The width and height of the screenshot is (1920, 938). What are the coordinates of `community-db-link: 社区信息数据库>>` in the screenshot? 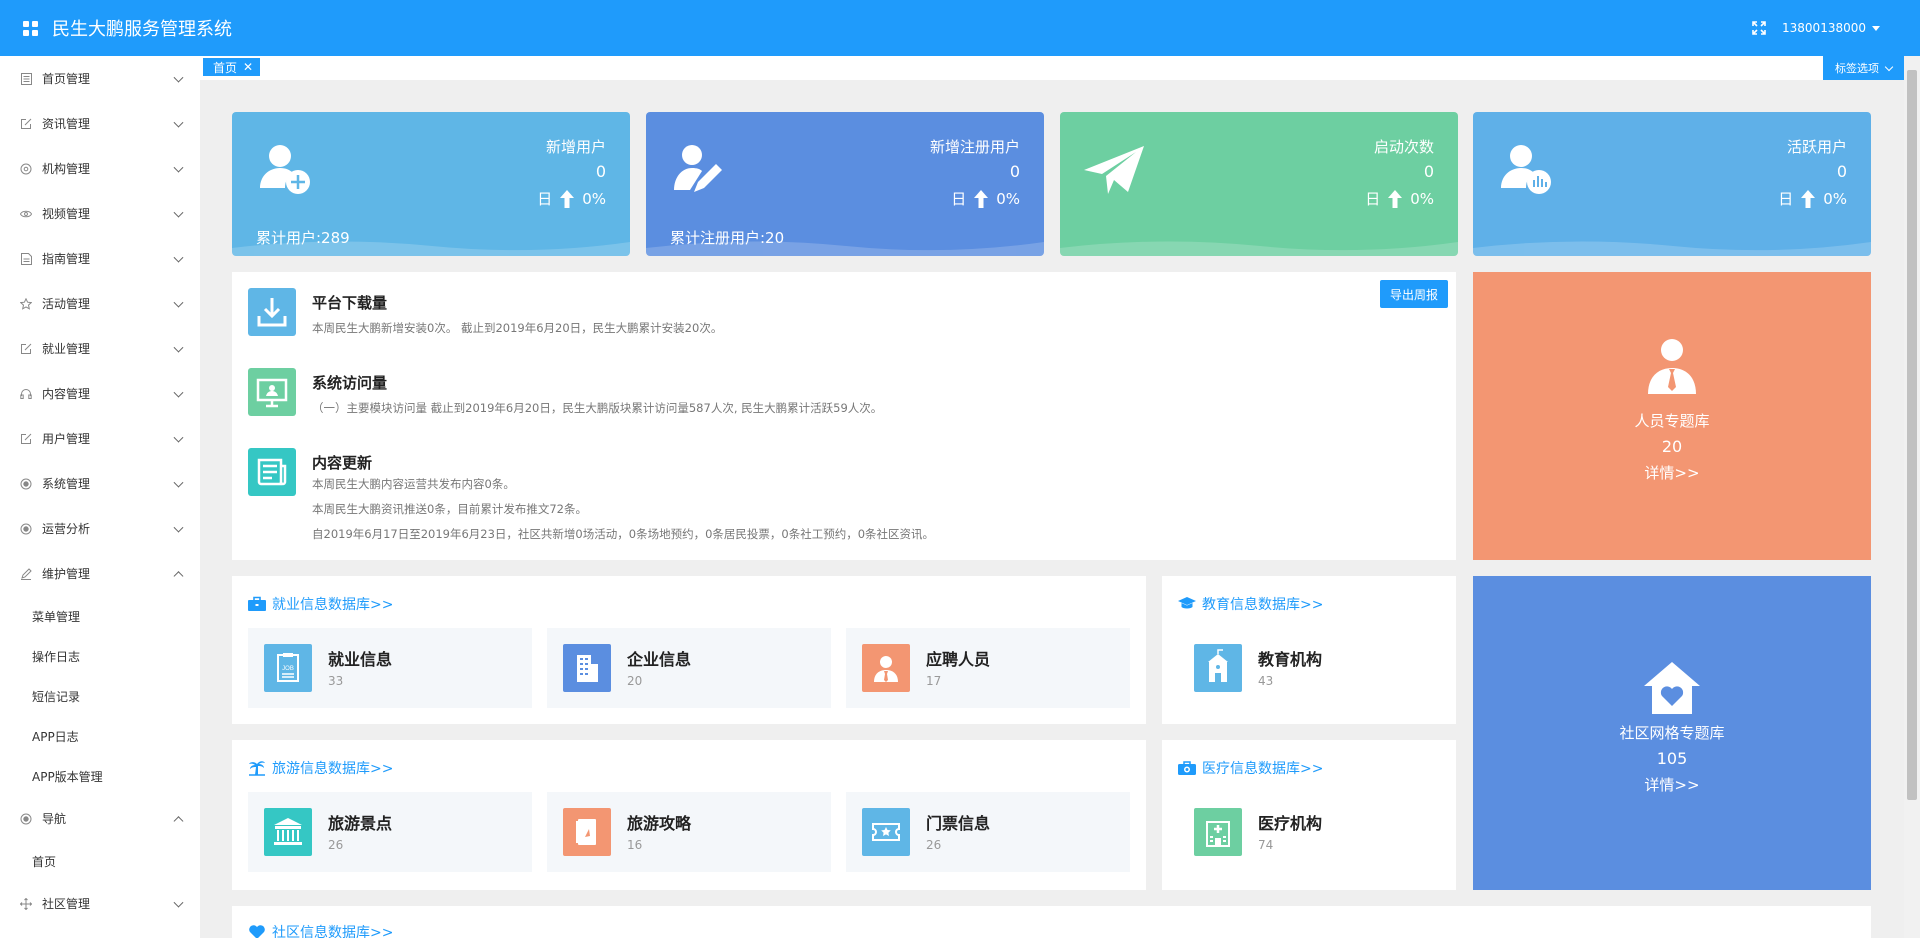 It's located at (320, 930).